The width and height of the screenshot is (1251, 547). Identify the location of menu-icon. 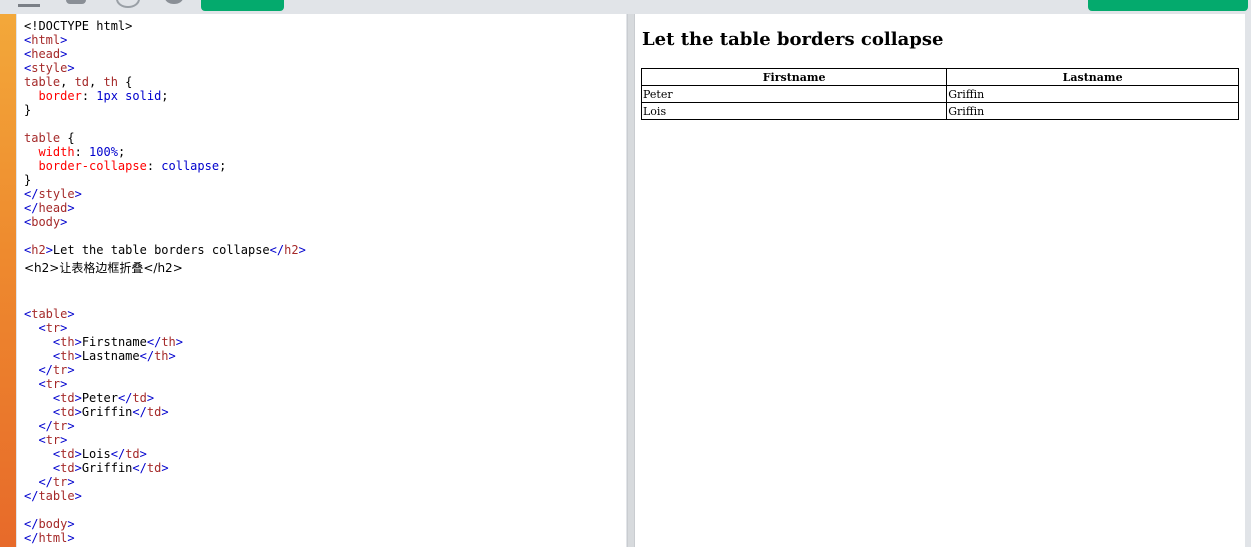
(29, 3).